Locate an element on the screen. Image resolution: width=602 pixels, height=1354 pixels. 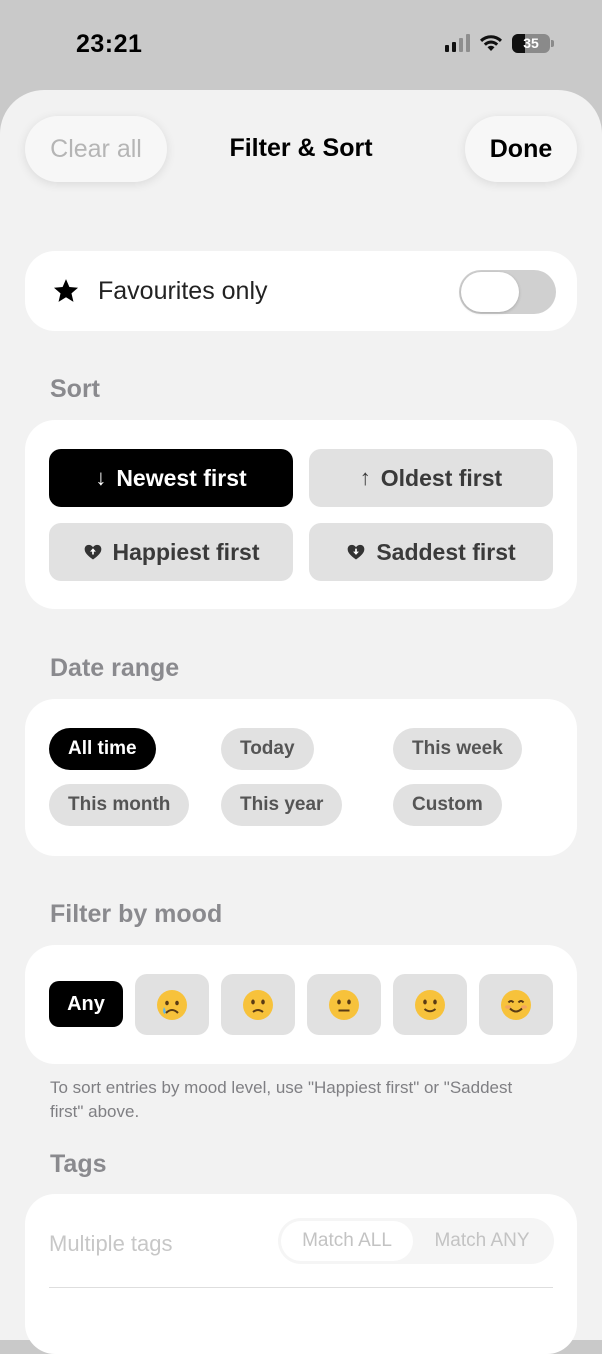
date-range-section-label: Date range is located at coordinates (115, 668).